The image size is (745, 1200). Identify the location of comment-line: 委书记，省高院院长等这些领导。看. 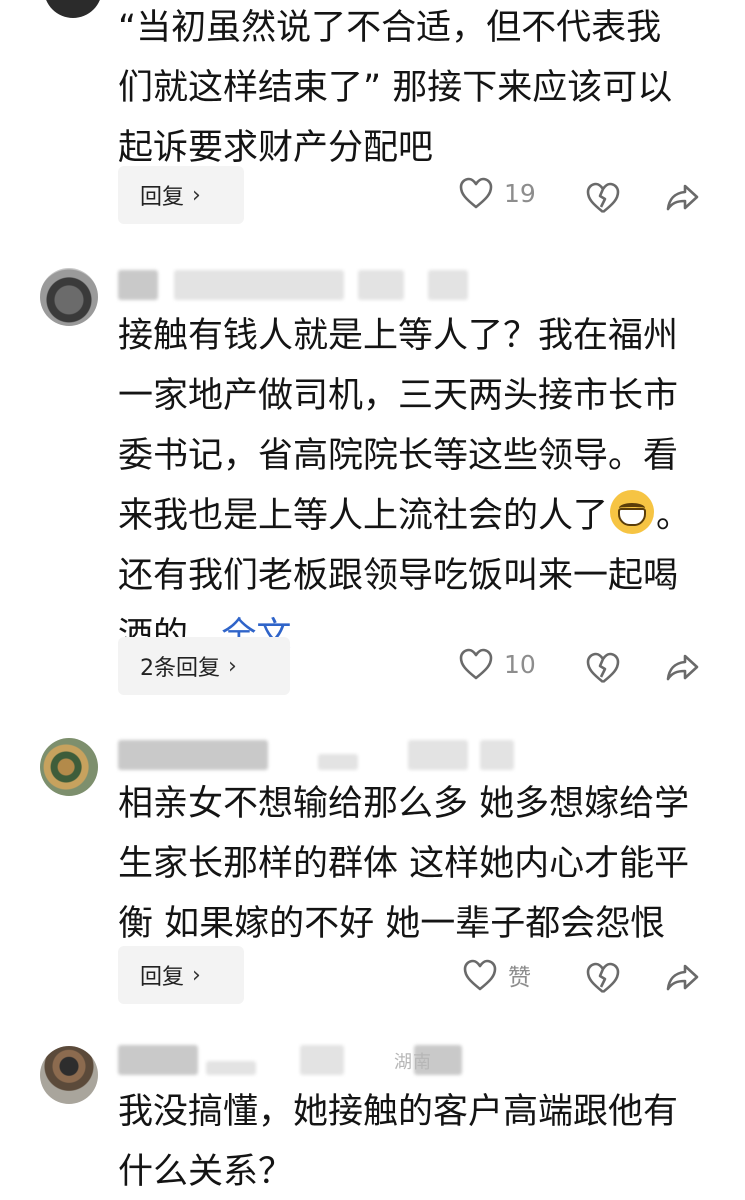
(398, 456).